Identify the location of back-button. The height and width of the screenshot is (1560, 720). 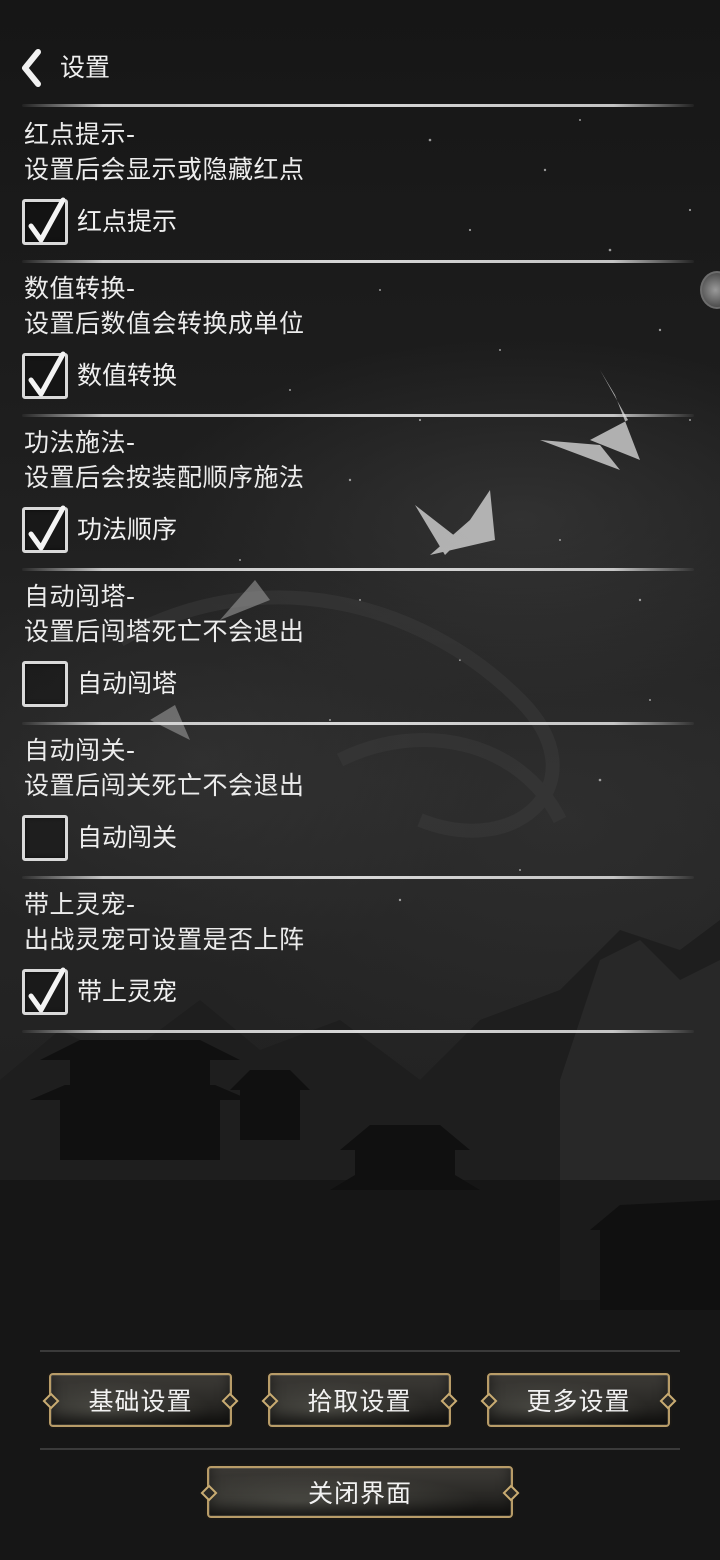
(31, 68).